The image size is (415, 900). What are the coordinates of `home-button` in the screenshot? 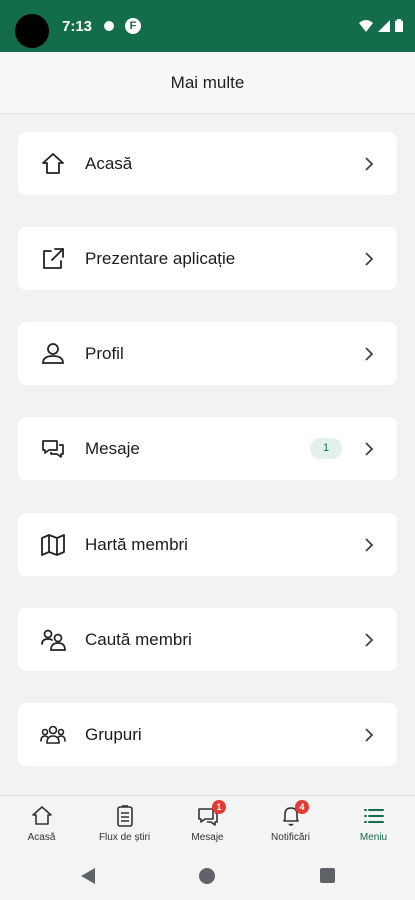 It's located at (207, 876).